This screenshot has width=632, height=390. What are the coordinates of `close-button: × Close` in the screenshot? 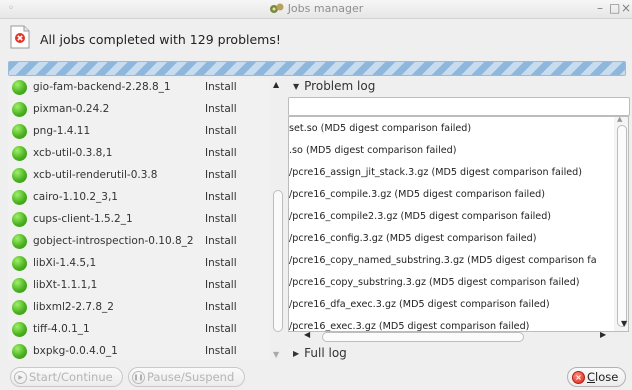 It's located at (596, 377).